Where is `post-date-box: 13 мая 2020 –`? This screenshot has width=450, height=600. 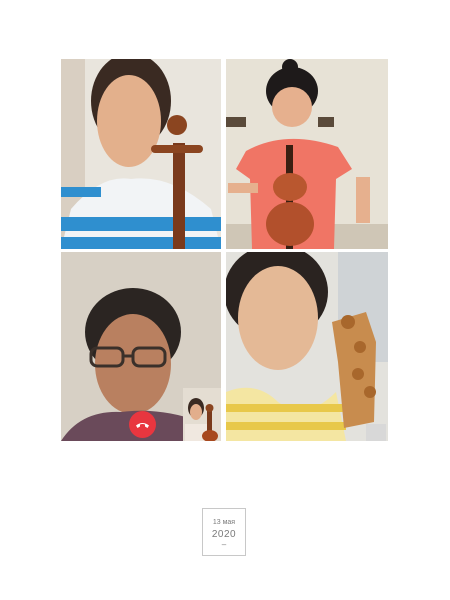 post-date-box: 13 мая 2020 – is located at coordinates (224, 532).